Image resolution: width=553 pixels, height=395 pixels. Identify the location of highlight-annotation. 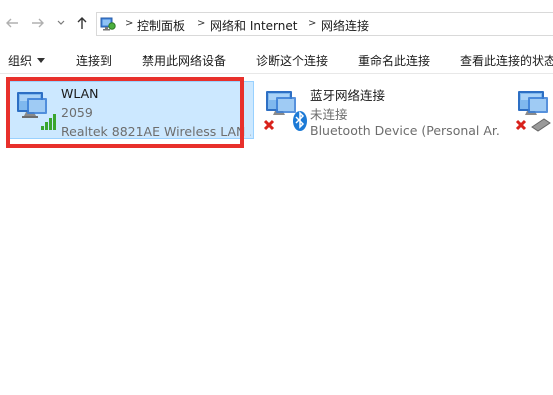
(125, 112).